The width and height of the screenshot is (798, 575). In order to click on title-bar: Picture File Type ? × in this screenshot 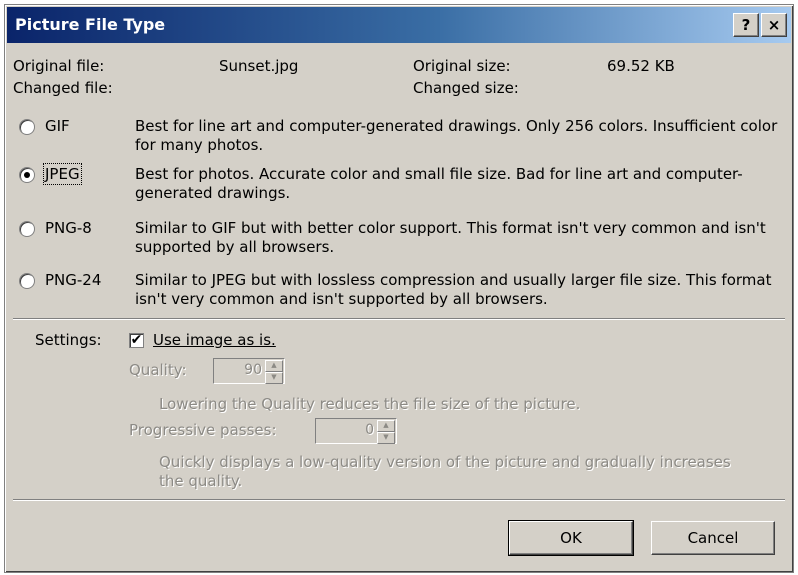, I will do `click(399, 25)`.